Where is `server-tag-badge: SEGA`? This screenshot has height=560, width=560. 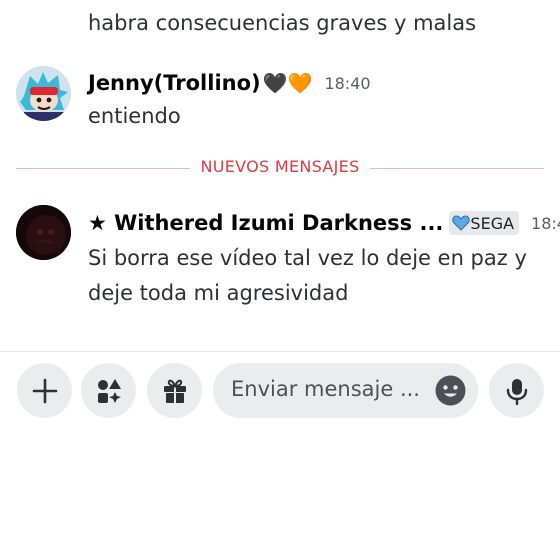 server-tag-badge: SEGA is located at coordinates (484, 223).